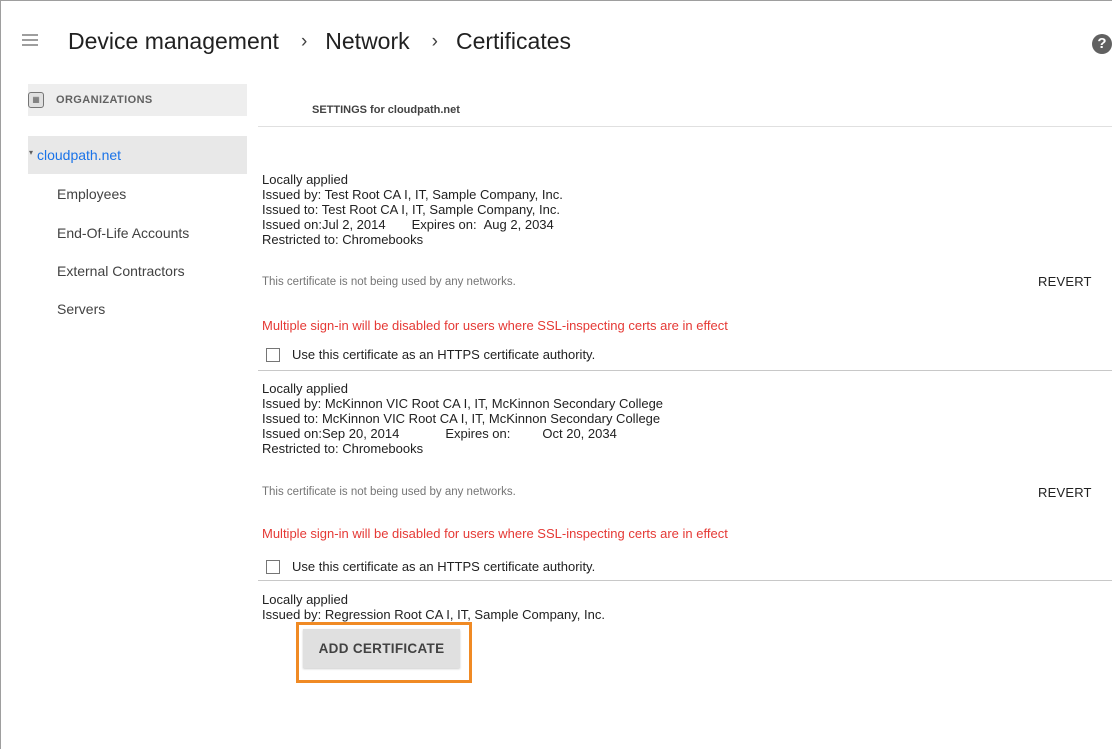 The image size is (1112, 749). I want to click on sidebar-item-employees: Employees, so click(91, 194).